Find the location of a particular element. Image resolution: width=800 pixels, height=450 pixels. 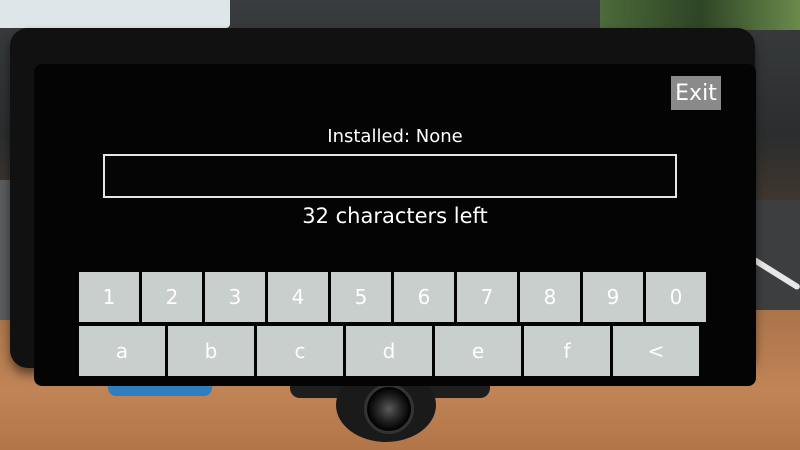

key-9: 9 is located at coordinates (613, 297).